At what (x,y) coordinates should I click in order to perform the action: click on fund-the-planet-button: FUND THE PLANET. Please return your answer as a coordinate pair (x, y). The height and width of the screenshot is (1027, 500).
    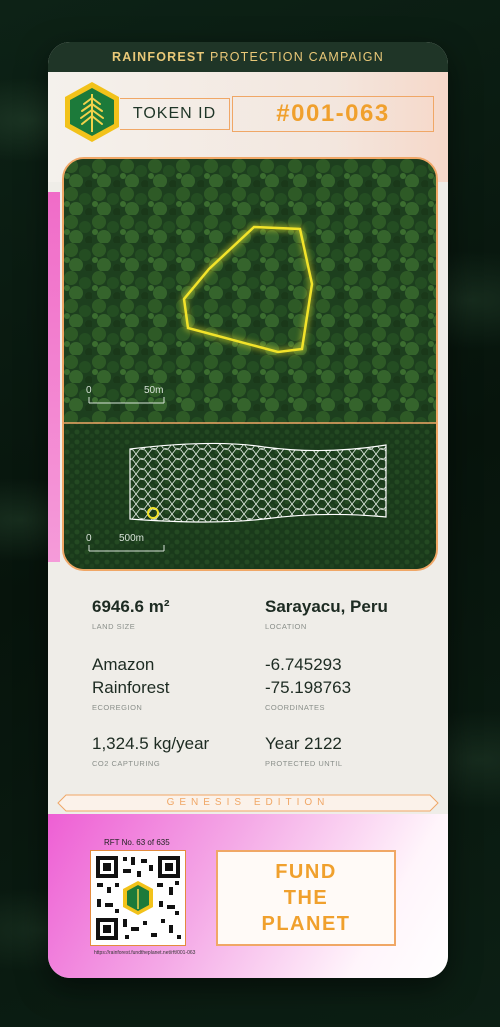
    Looking at the image, I should click on (306, 898).